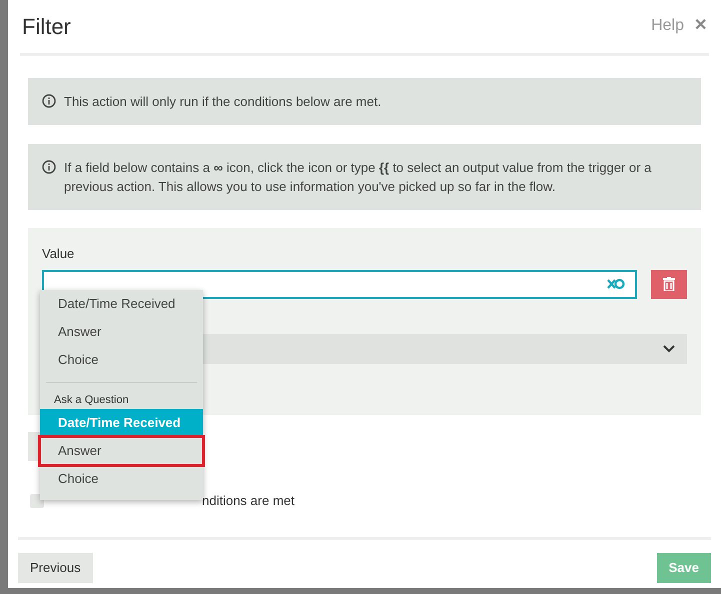 This screenshot has height=594, width=721. I want to click on previous-button: Previous, so click(55, 567).